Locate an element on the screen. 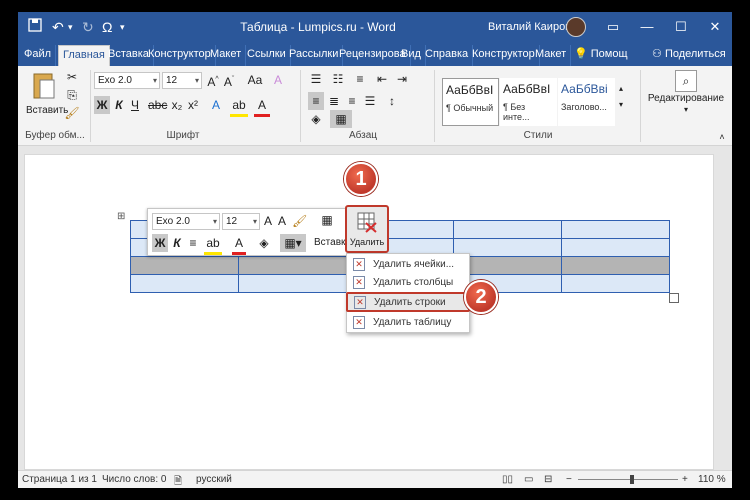 The height and width of the screenshot is (500, 750). tab-design: Конструктор is located at coordinates (180, 55).